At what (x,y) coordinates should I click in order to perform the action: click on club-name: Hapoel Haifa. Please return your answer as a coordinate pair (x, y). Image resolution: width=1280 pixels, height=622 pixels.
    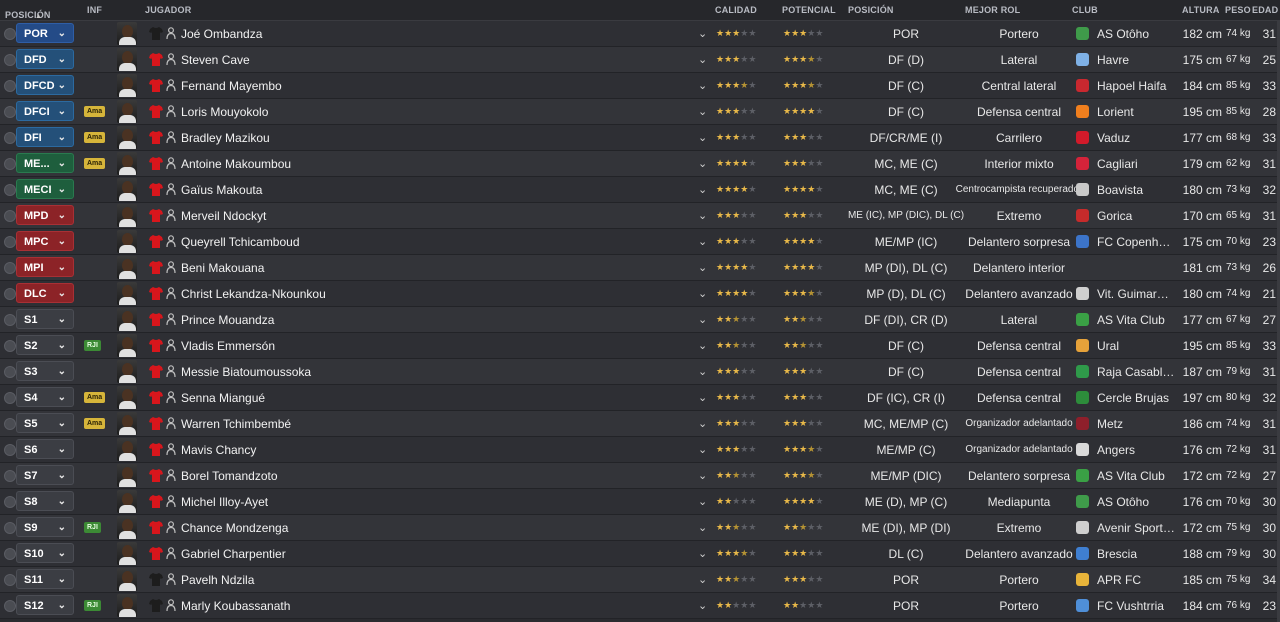
    Looking at the image, I should click on (1136, 86).